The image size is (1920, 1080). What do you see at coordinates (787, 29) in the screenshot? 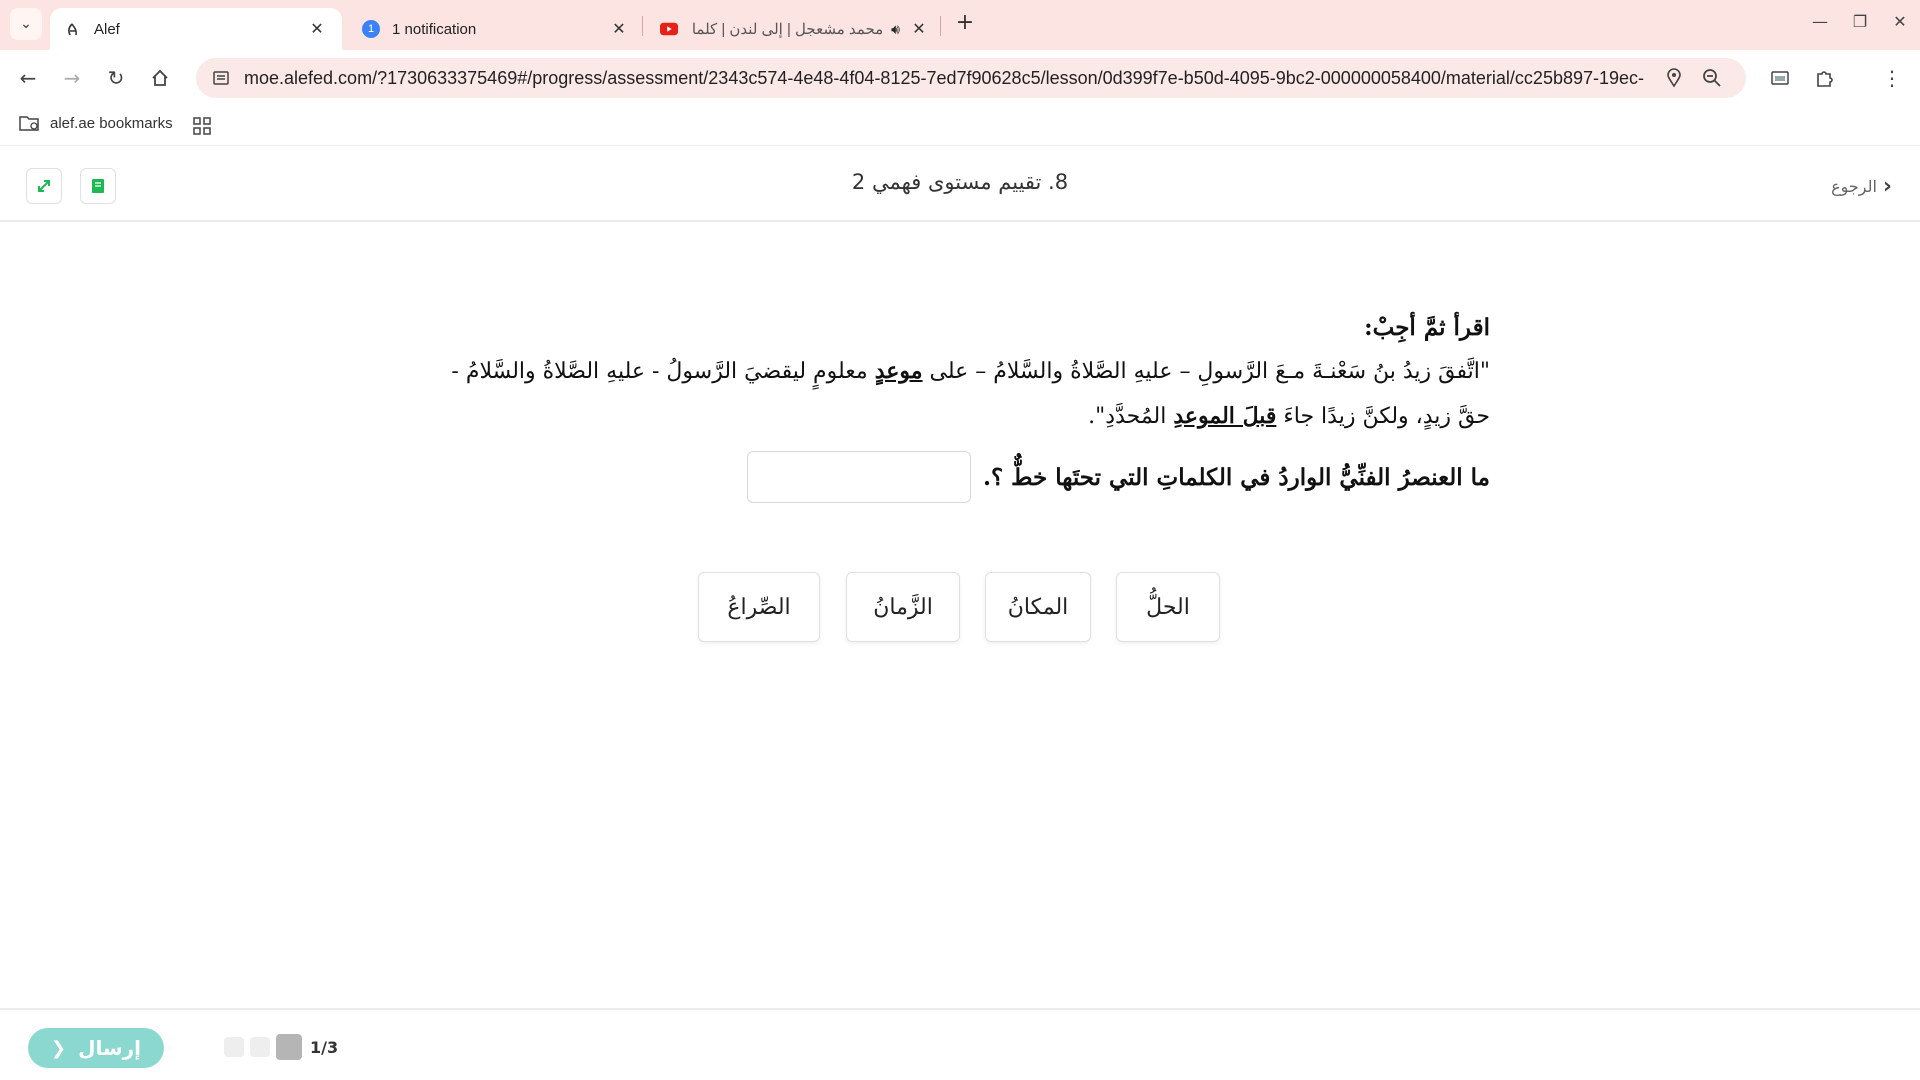
I see `tab-title: محمد مشعجل | إلى لندن | كلما` at bounding box center [787, 29].